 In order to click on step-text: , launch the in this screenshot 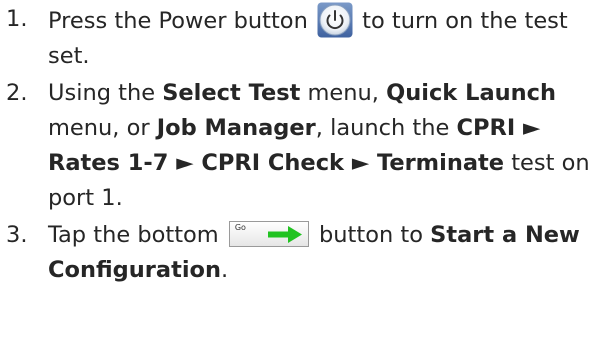, I will do `click(386, 128)`.